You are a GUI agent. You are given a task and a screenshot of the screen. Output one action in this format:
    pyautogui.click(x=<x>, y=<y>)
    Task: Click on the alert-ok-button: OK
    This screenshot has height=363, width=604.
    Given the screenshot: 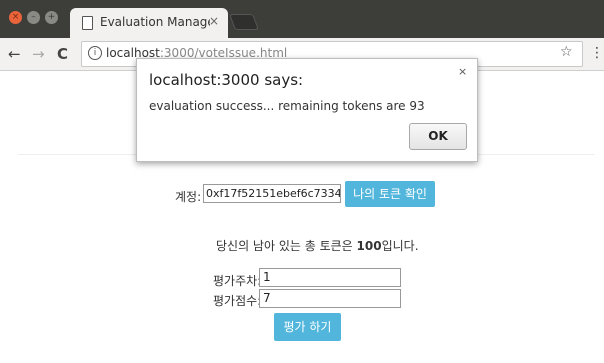 What is the action you would take?
    pyautogui.click(x=438, y=136)
    